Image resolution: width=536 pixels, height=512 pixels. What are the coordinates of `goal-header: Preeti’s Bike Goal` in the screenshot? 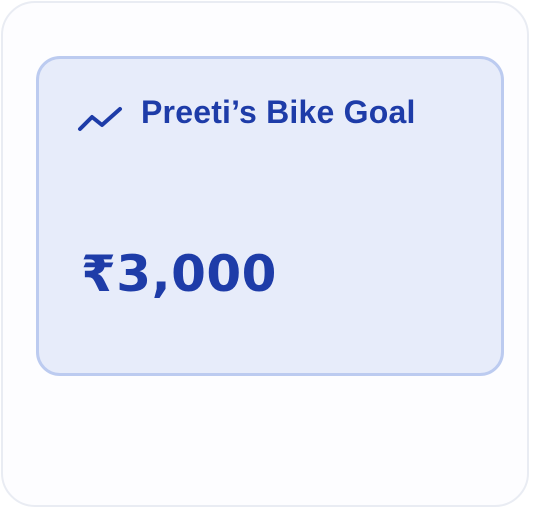 It's located at (246, 112).